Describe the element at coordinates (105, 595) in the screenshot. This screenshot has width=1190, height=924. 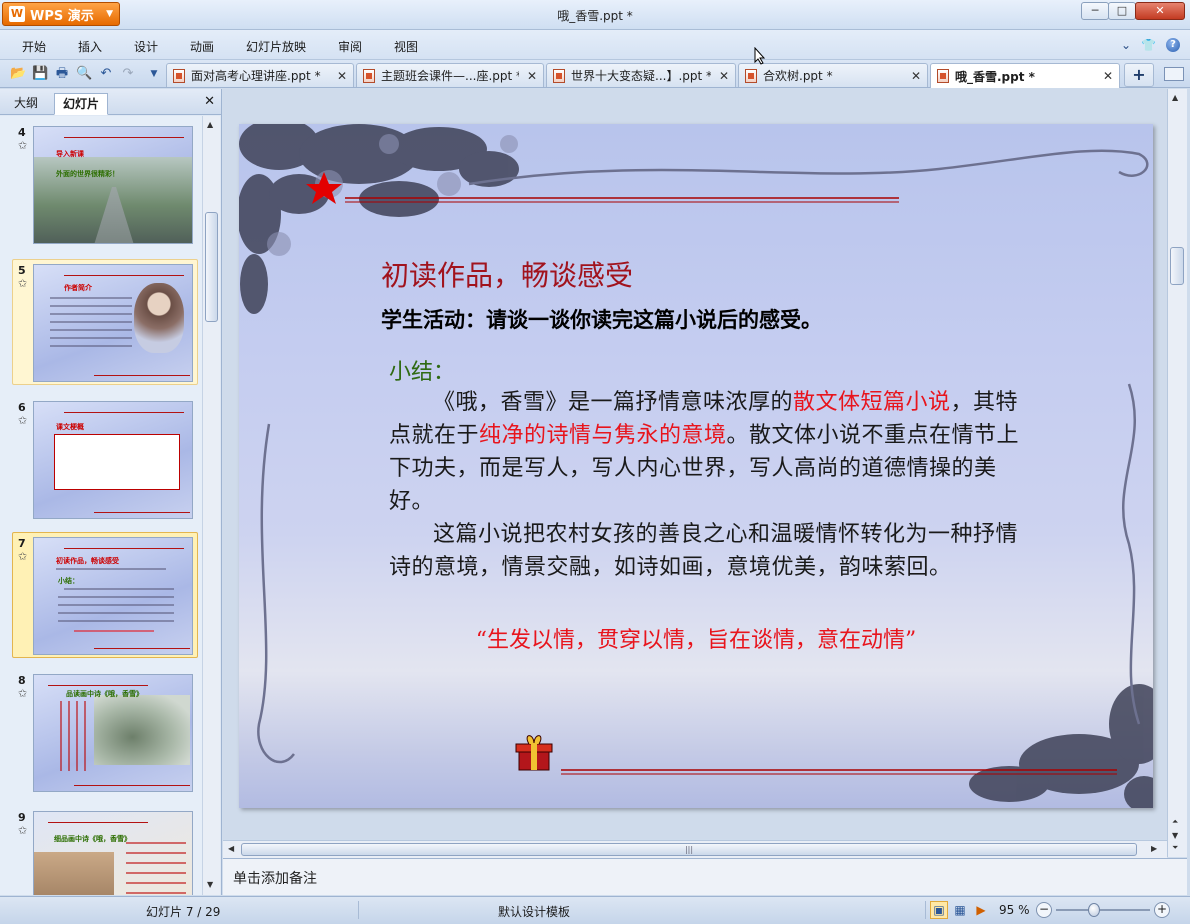
I see `slide-thumbnail-7-selected: 7 ✩ 初读作品，畅谈感受 小结：` at that location.